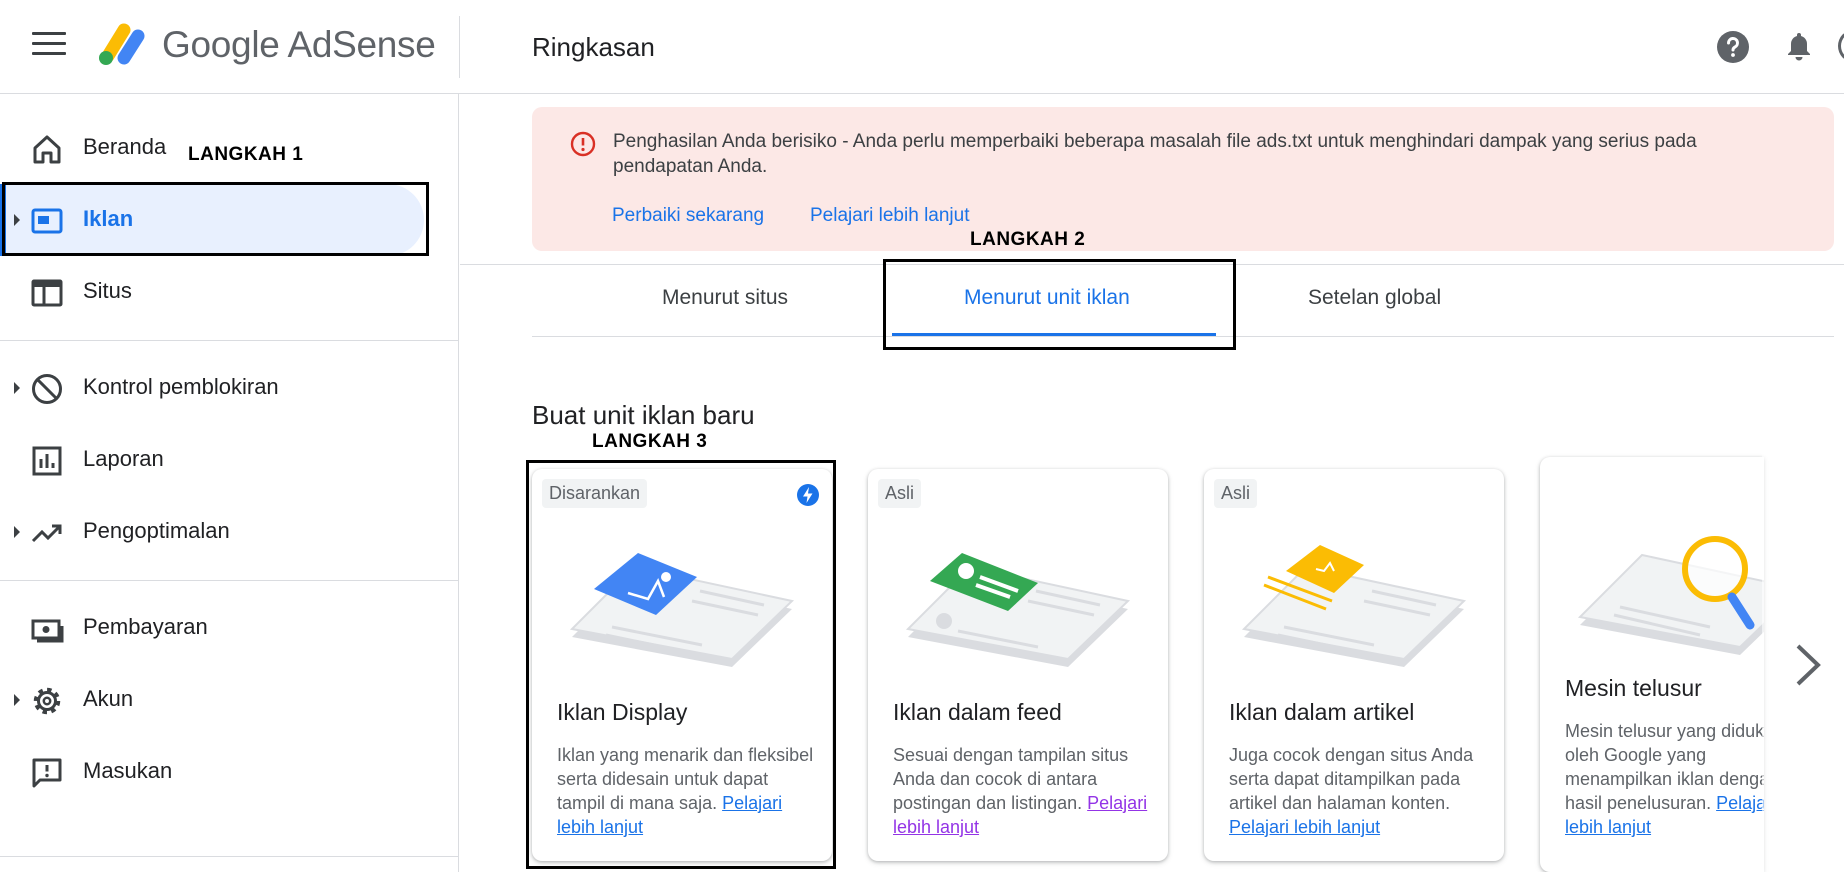 Image resolution: width=1844 pixels, height=872 pixels. What do you see at coordinates (47, 293) in the screenshot?
I see `sites-icon` at bounding box center [47, 293].